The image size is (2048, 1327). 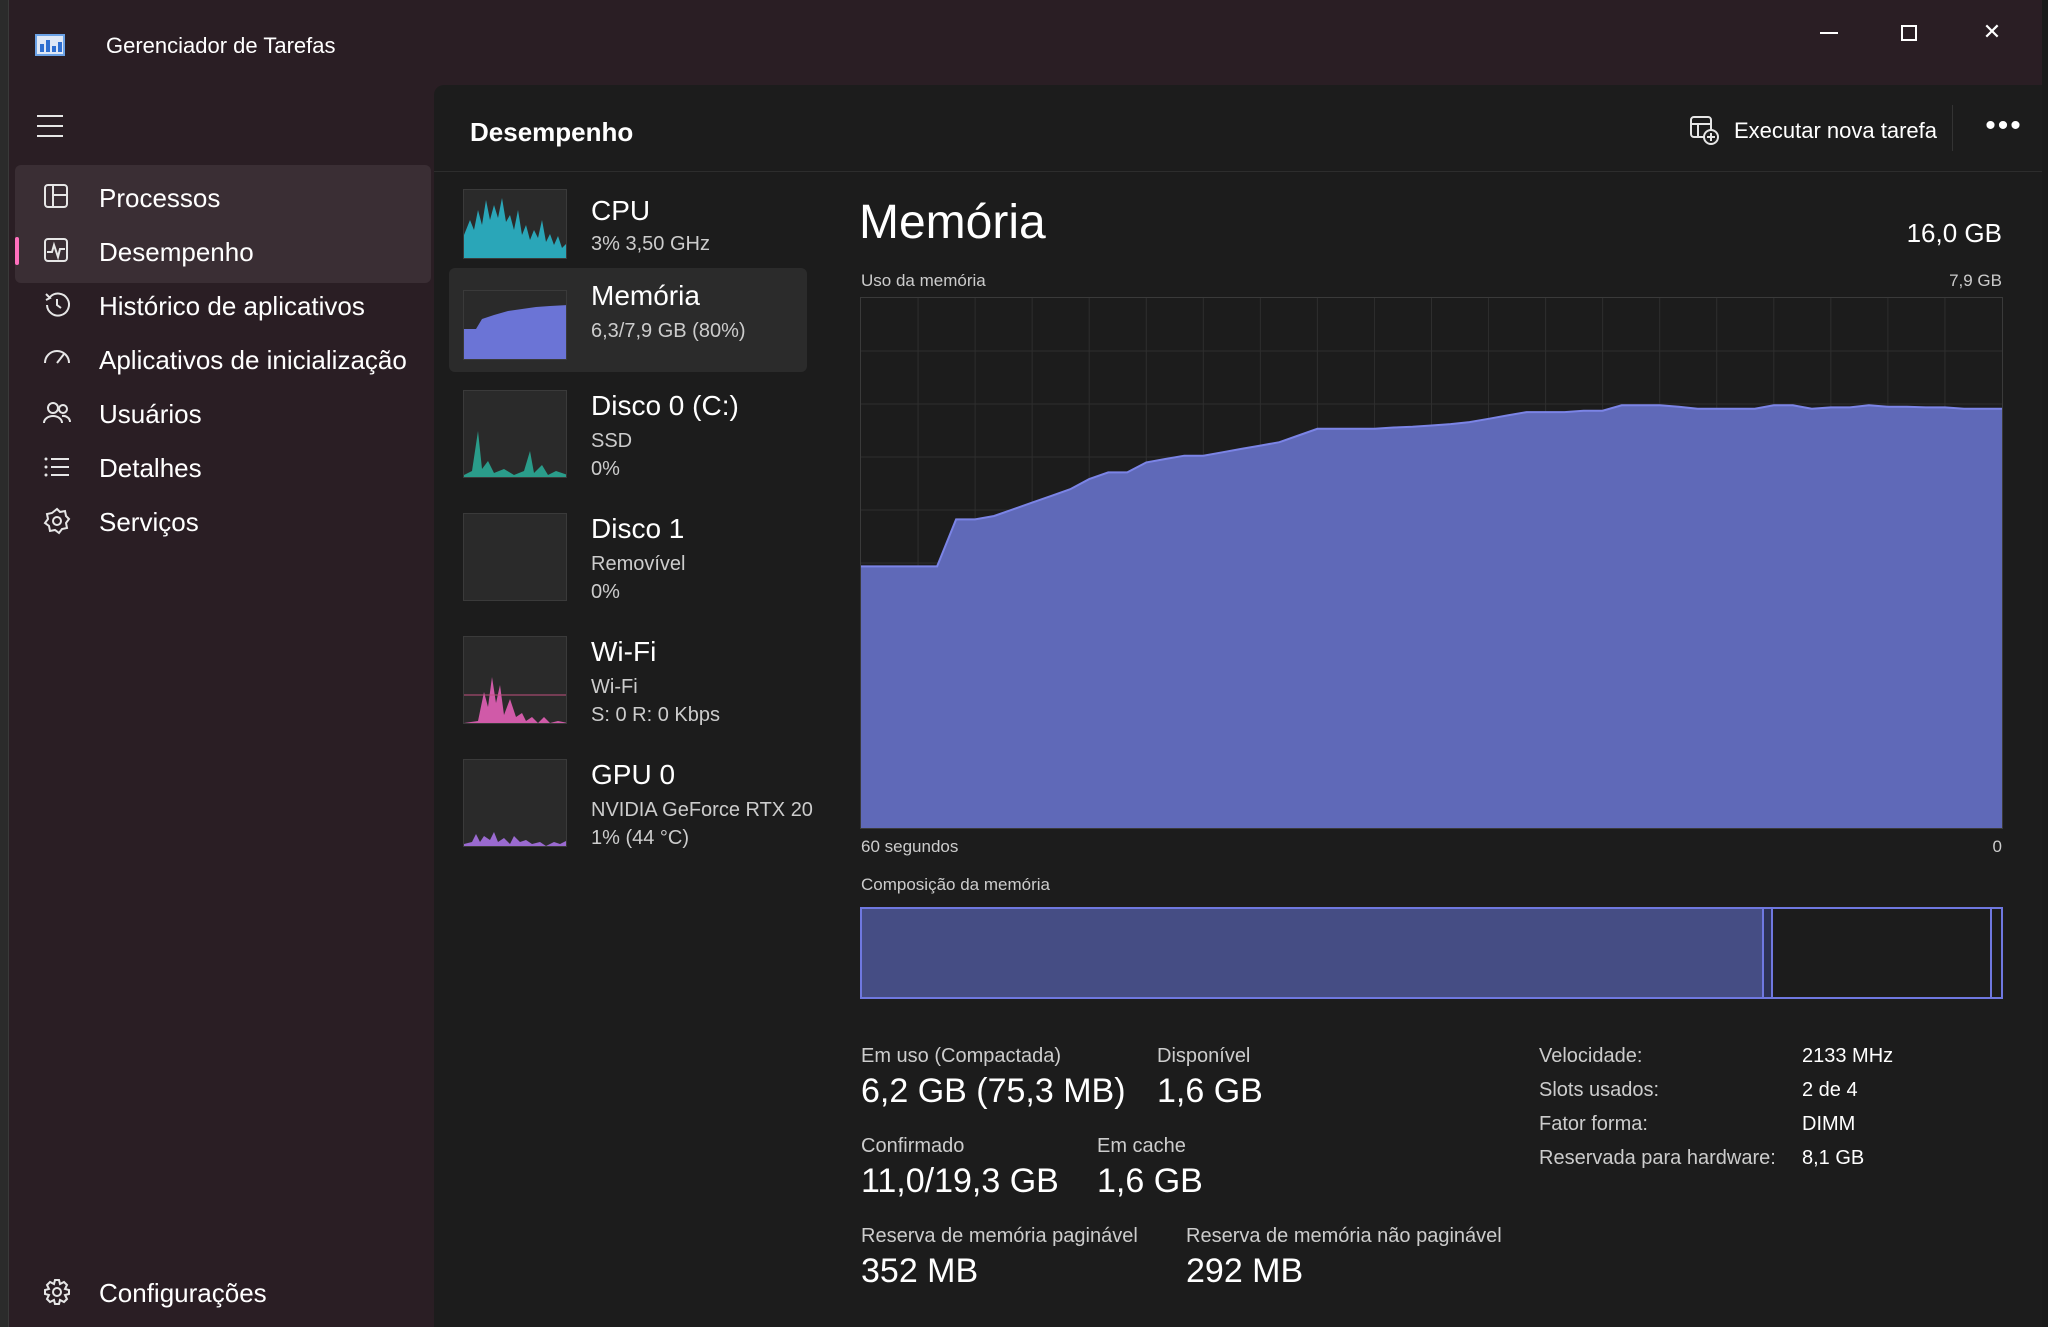 What do you see at coordinates (605, 469) in the screenshot?
I see `perf-subtext: 0%` at bounding box center [605, 469].